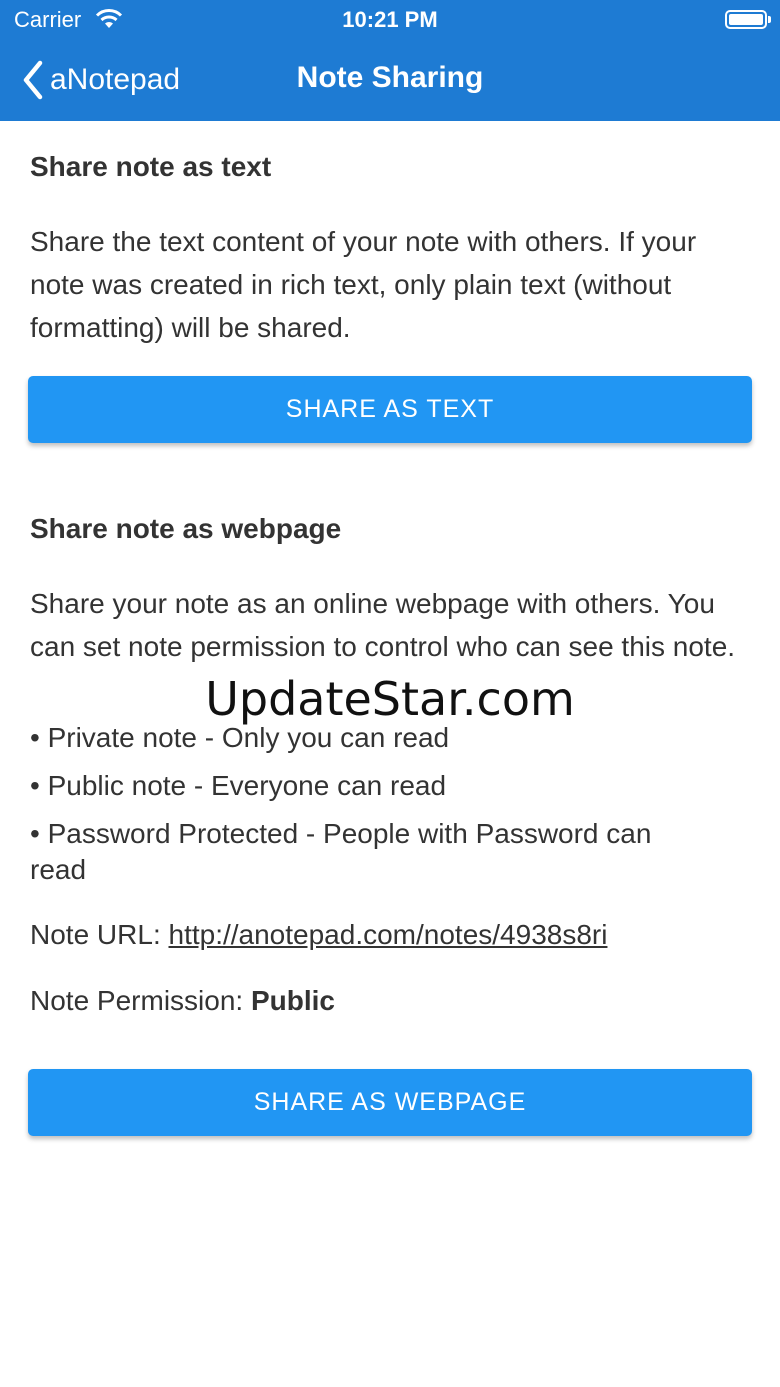  I want to click on note-permission-label: Note Permission:, so click(140, 1000).